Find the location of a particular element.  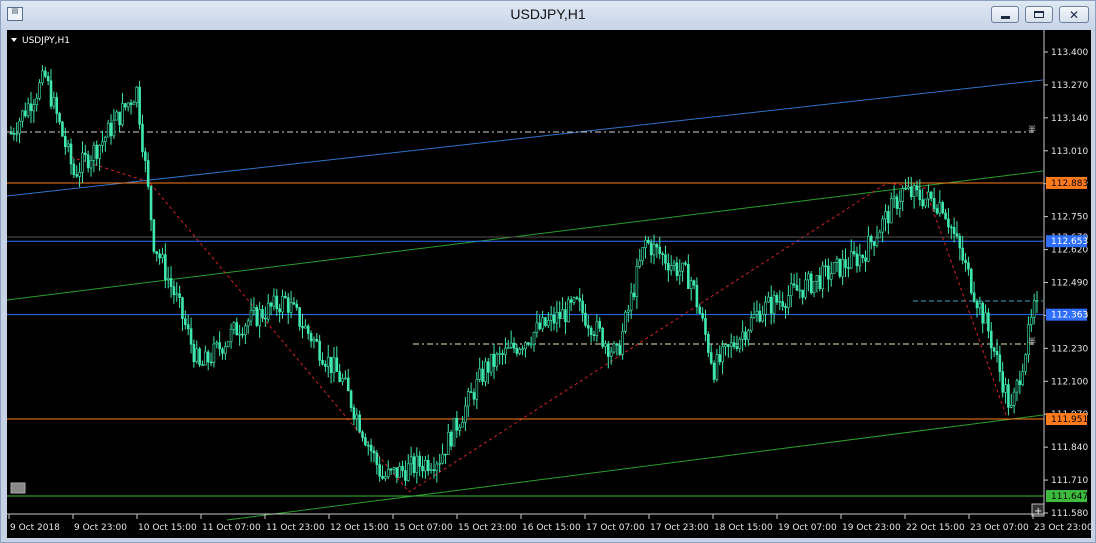

symbol-dropdown-icon is located at coordinates (14, 40).